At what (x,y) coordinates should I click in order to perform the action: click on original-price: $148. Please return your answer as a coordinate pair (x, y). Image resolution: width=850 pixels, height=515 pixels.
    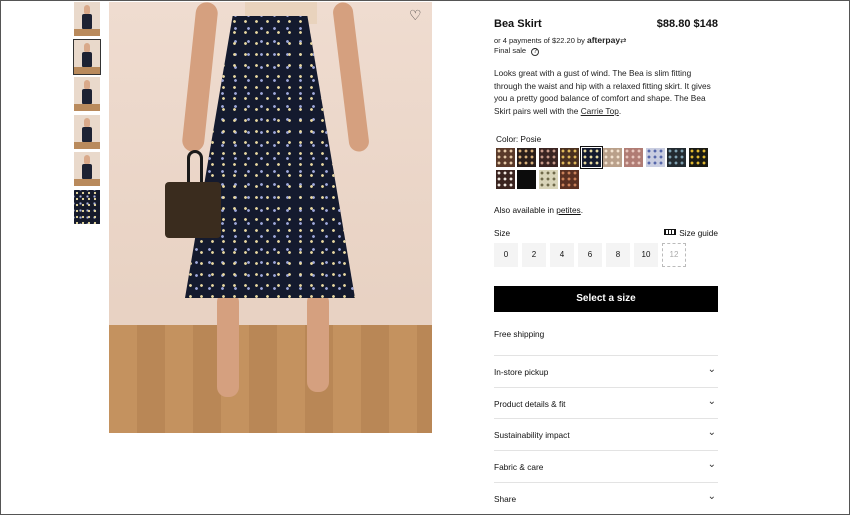
    Looking at the image, I should click on (705, 24).